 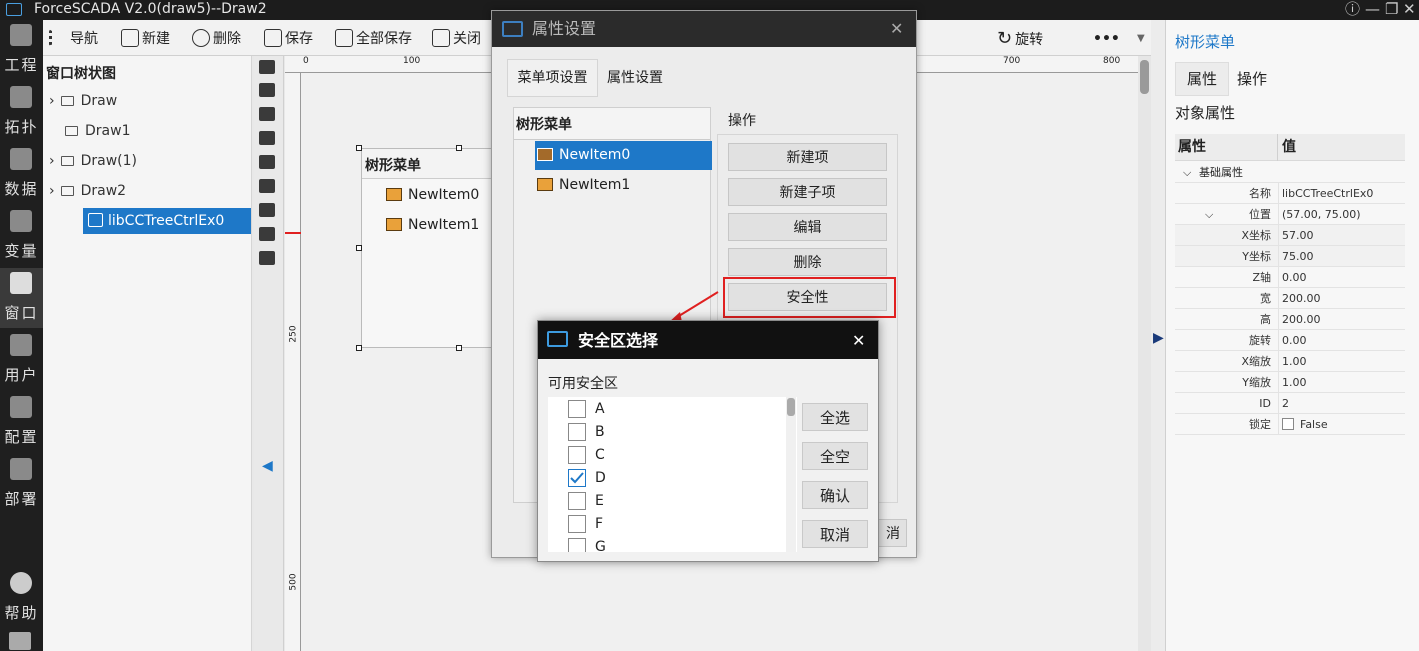 I want to click on tool-photo-icon, so click(x=267, y=234).